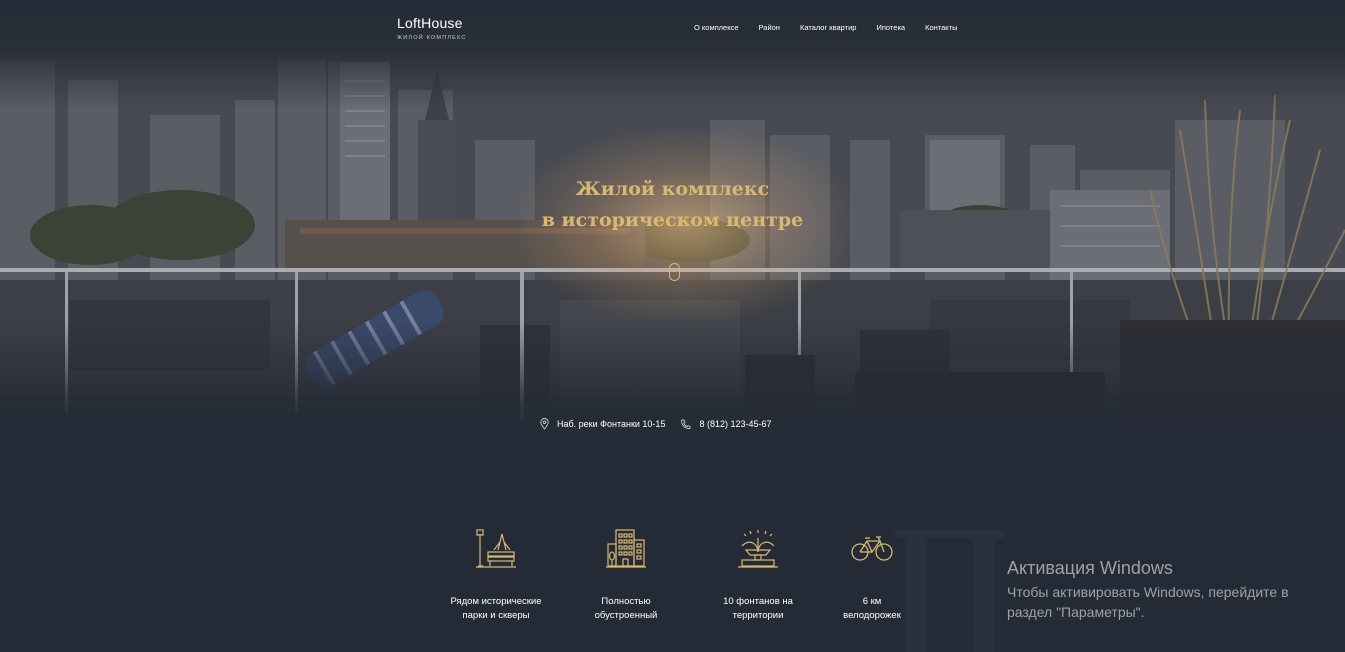 The width and height of the screenshot is (1345, 652). Describe the element at coordinates (941, 27) in the screenshot. I see `nav-contacts: Контакты` at that location.